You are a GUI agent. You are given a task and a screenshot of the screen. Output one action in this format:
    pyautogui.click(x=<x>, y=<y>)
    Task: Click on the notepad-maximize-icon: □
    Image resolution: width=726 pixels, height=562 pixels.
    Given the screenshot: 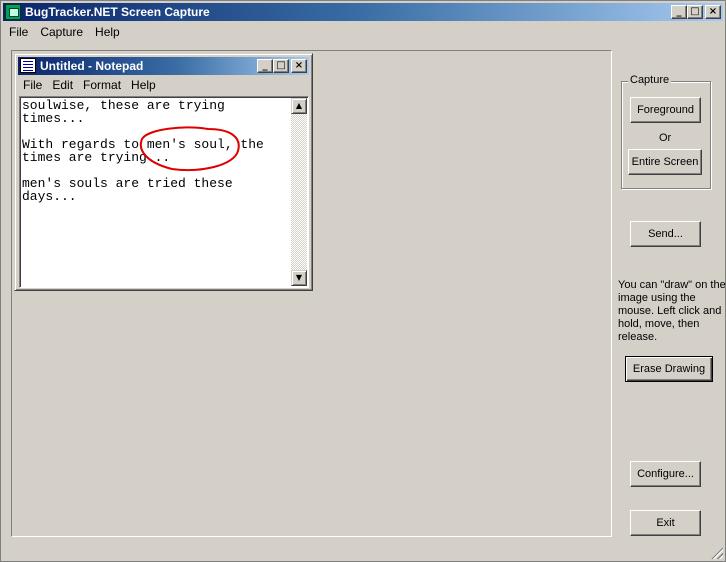 What is the action you would take?
    pyautogui.click(x=281, y=66)
    